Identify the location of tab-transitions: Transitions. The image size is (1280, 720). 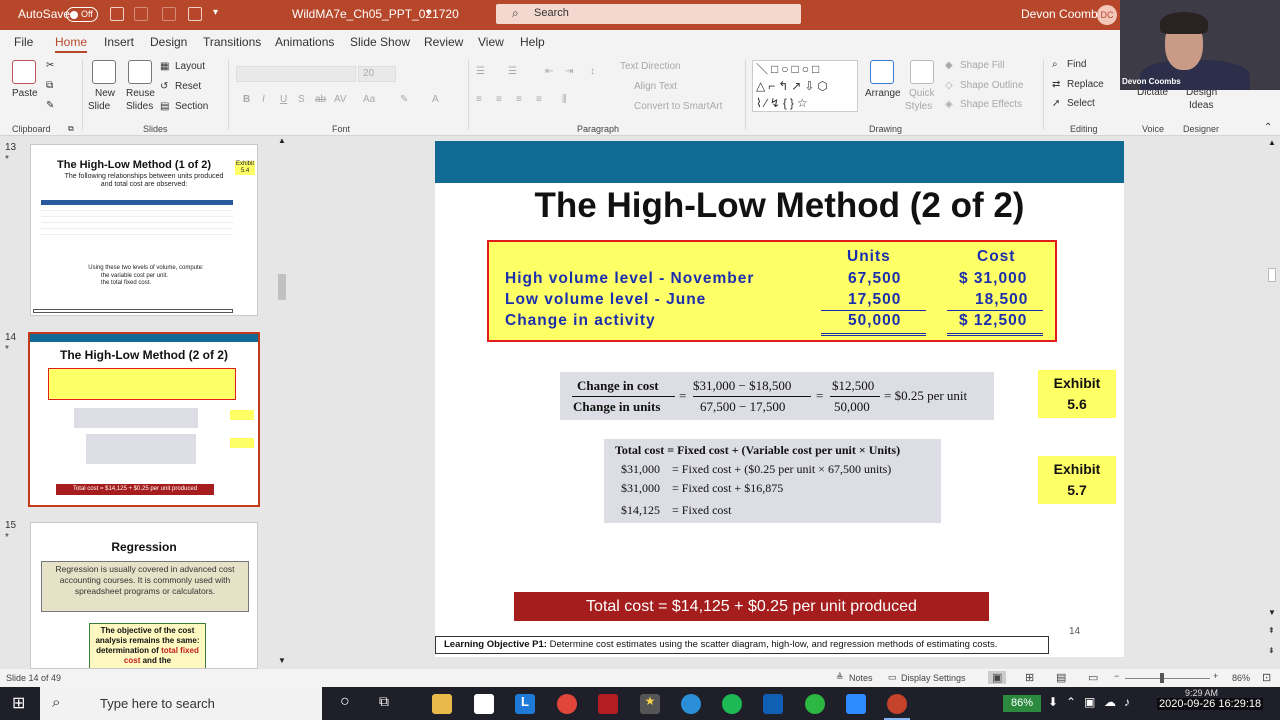
(232, 42).